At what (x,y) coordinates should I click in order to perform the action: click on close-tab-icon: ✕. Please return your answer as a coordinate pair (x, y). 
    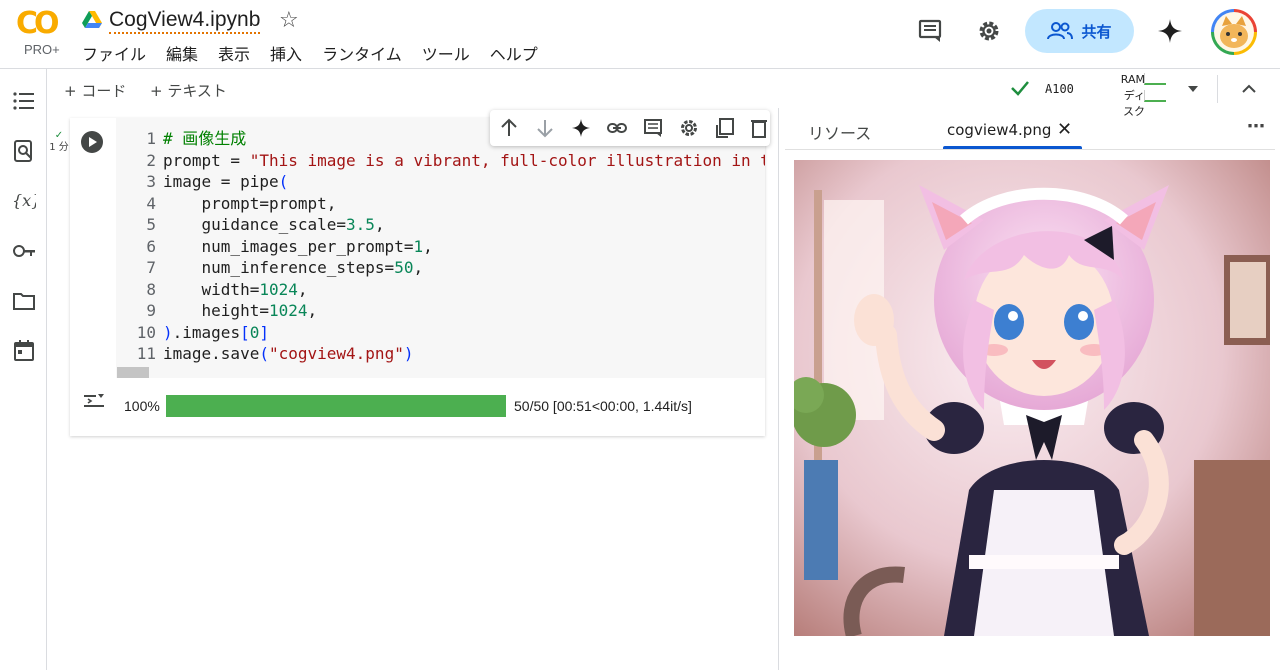
    Looking at the image, I should click on (1064, 129).